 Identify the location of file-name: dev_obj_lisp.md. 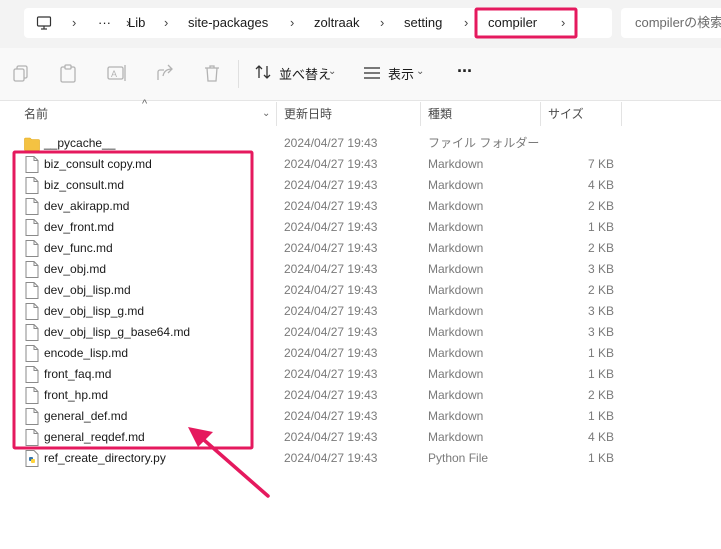
(87, 290).